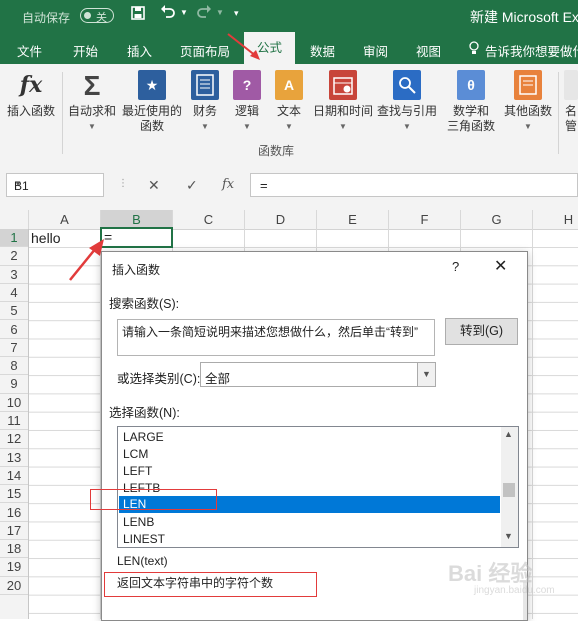 The image size is (578, 621). Describe the element at coordinates (236, 13) in the screenshot. I see `customize-toolbar-icon: ▾` at that location.